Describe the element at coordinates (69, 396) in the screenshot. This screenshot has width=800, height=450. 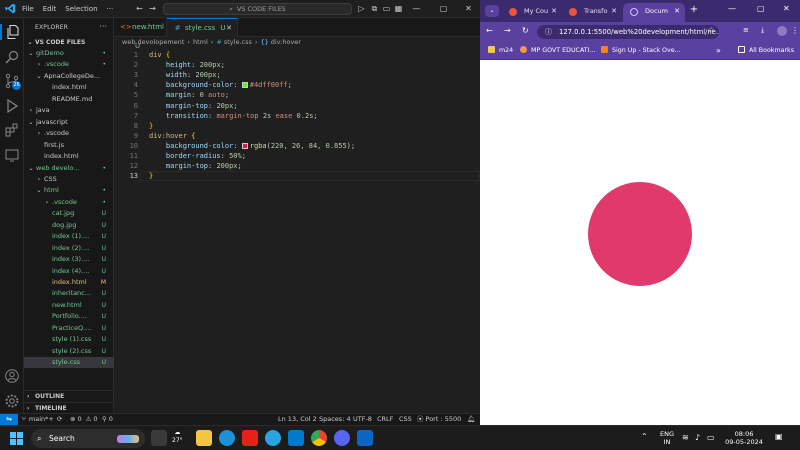
I see `outline-section: › OUTLINE` at that location.